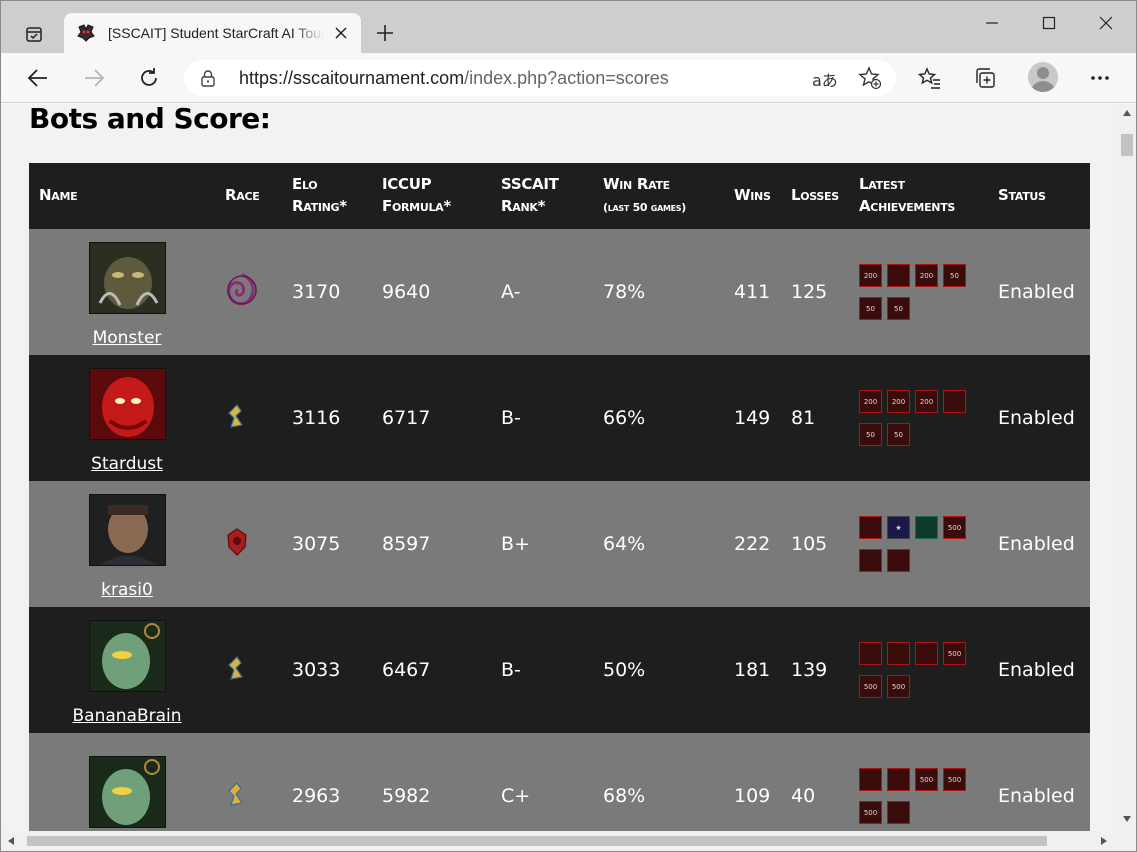  Describe the element at coordinates (658, 196) in the screenshot. I see `header-winrate: Win Rate (last 50 games)` at that location.